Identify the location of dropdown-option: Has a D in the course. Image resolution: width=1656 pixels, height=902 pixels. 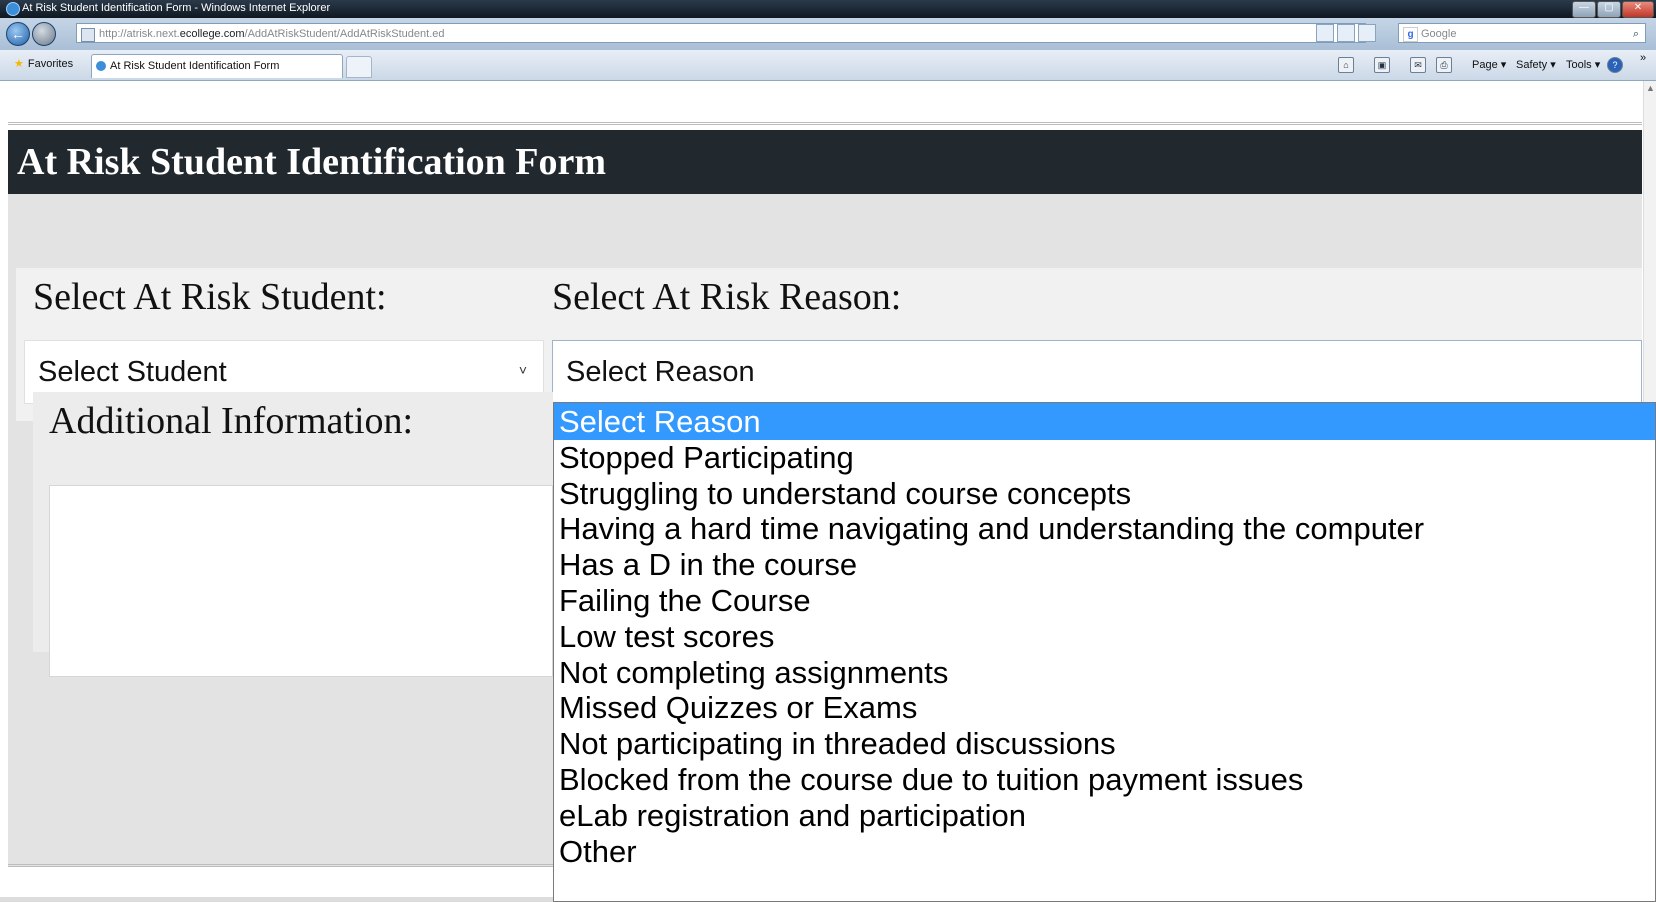
(1104, 564).